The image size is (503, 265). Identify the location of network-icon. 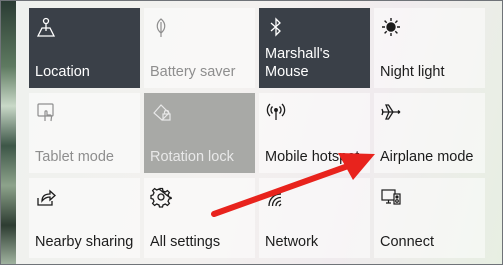
(276, 197).